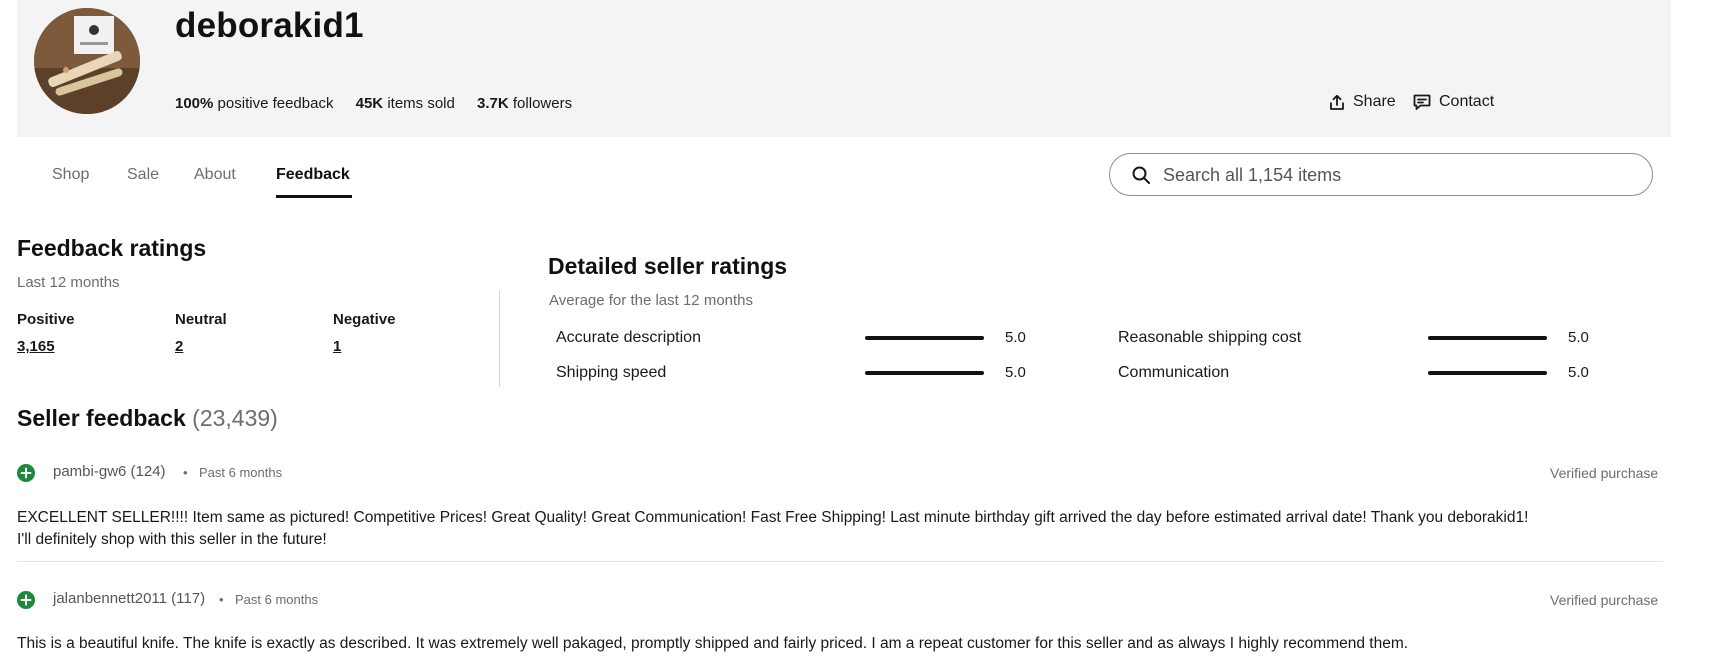 This screenshot has height=660, width=1723. I want to click on tab-sale: Sale, so click(143, 175).